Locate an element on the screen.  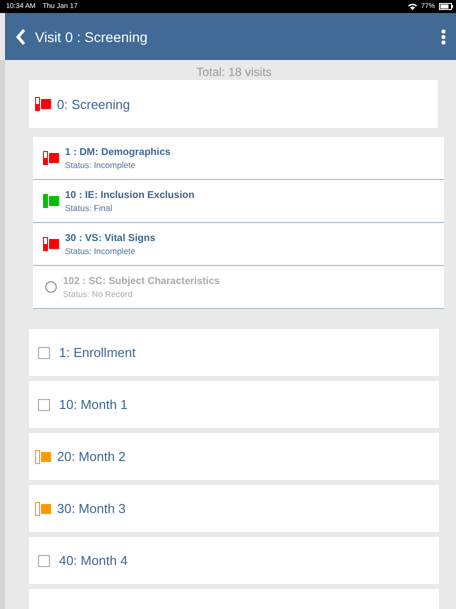
wifi-icon is located at coordinates (412, 6).